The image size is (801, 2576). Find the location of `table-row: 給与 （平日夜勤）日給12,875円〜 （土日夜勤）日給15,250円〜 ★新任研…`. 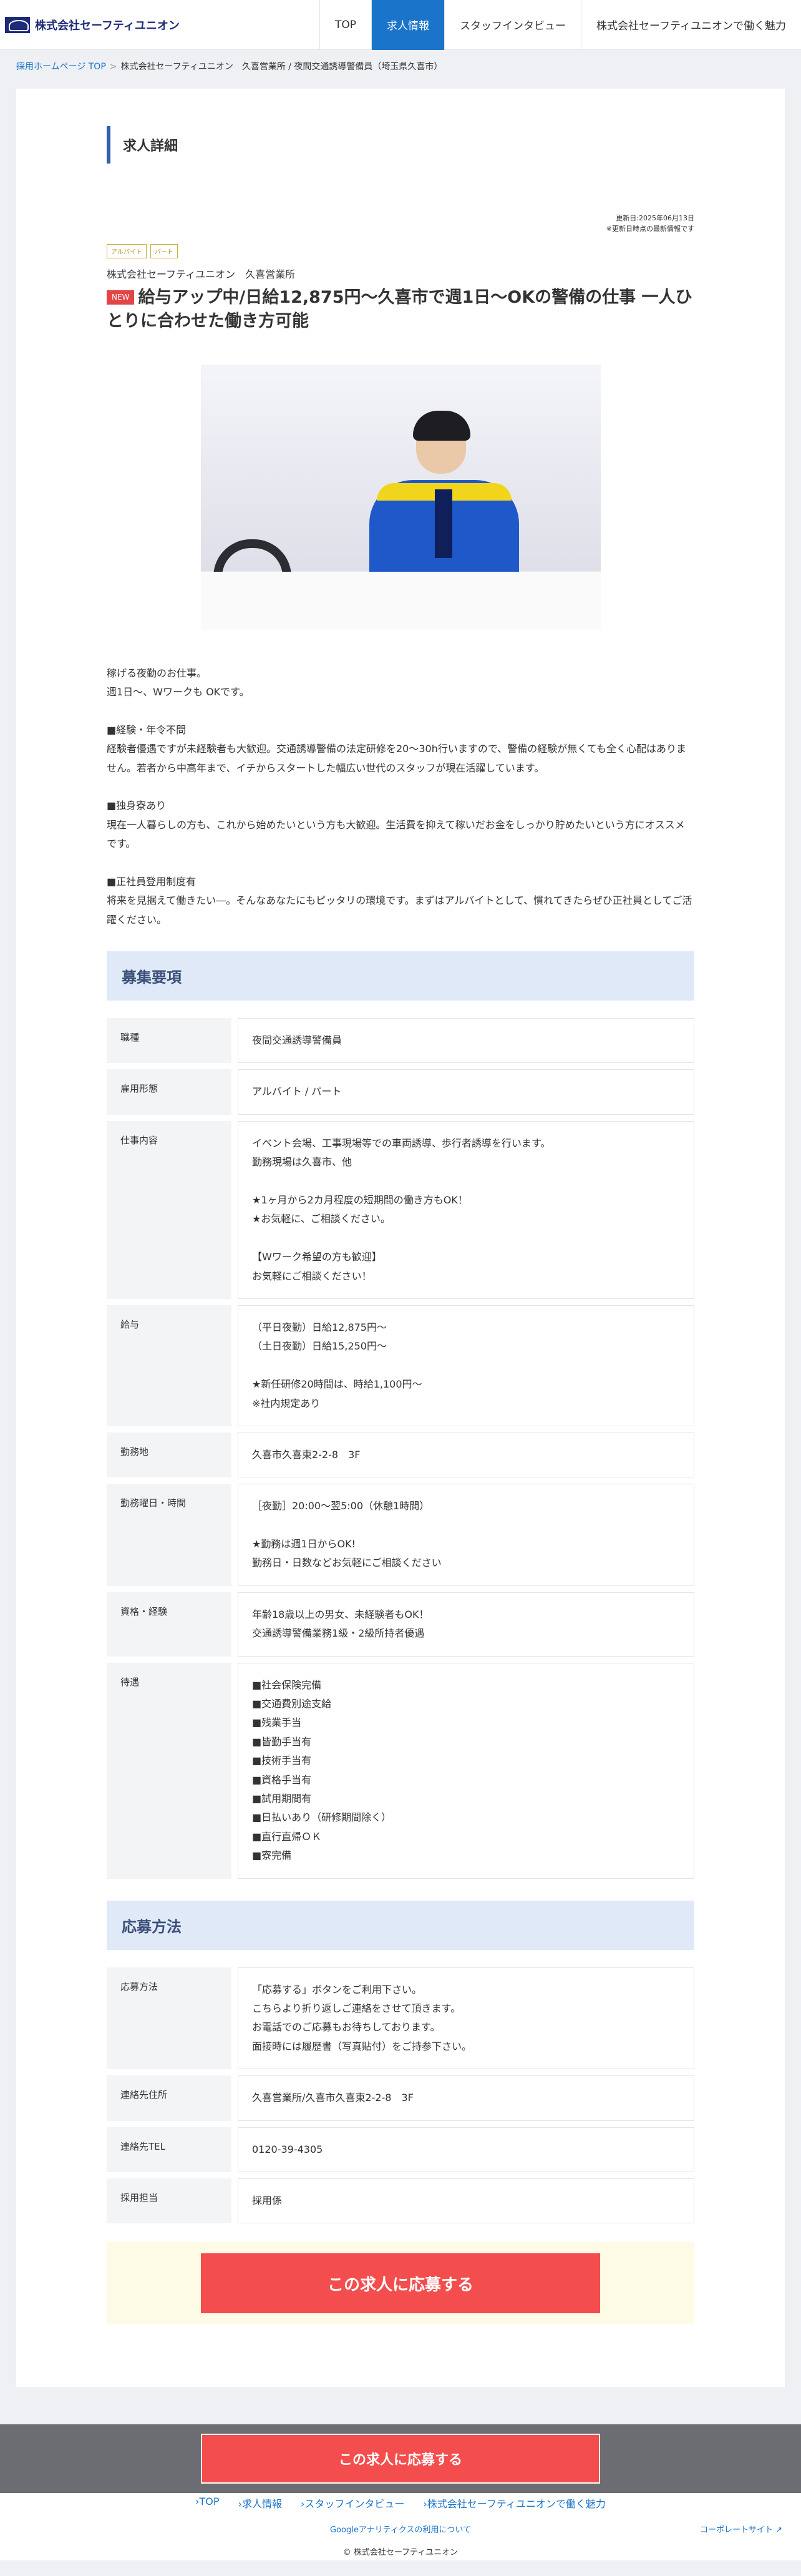

table-row: 給与 （平日夜勤）日給12,875円〜 （土日夜勤）日給15,250円〜 ★新任研… is located at coordinates (400, 1365).